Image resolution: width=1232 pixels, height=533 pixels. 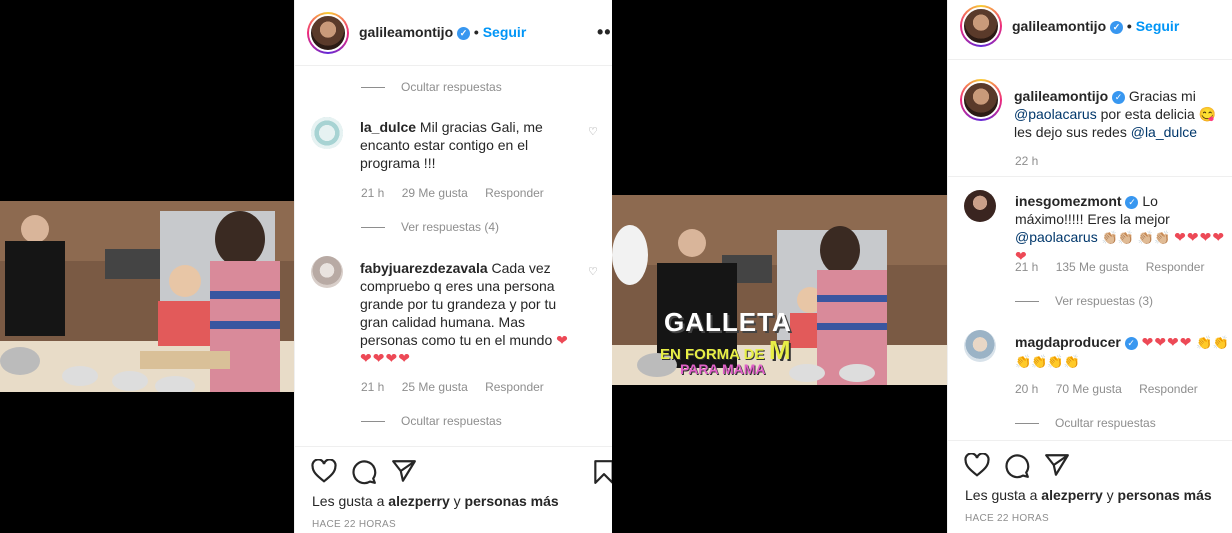 What do you see at coordinates (424, 268) in the screenshot?
I see `comment-username: fabyjuarezdezavala` at bounding box center [424, 268].